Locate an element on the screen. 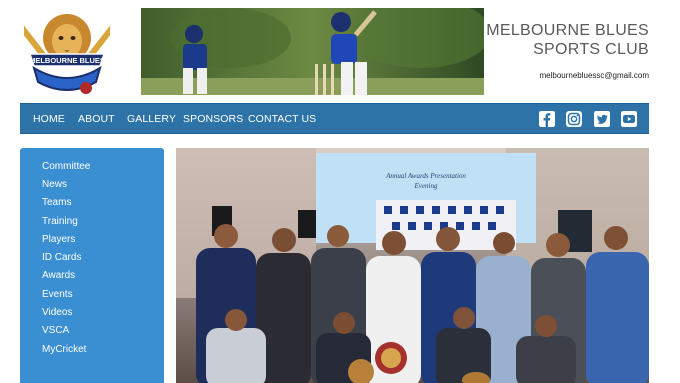  twitter-icon is located at coordinates (602, 119).